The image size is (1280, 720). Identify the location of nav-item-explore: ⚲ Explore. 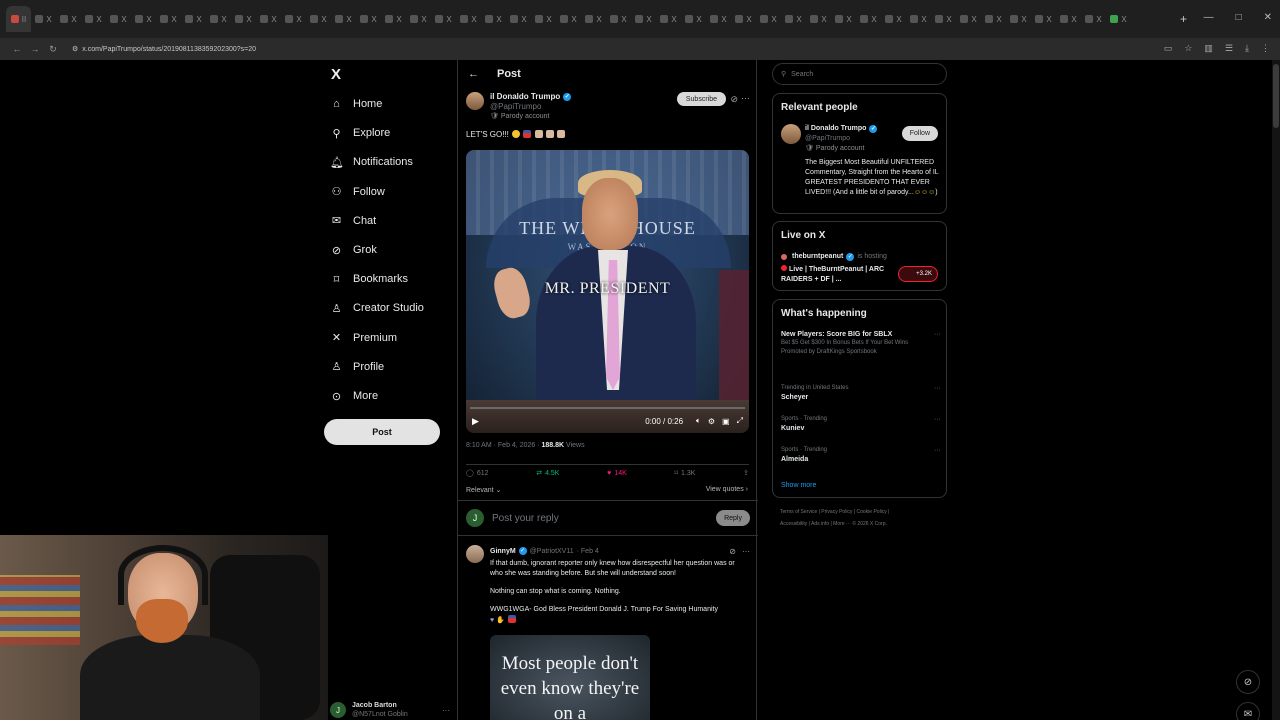
(360, 133).